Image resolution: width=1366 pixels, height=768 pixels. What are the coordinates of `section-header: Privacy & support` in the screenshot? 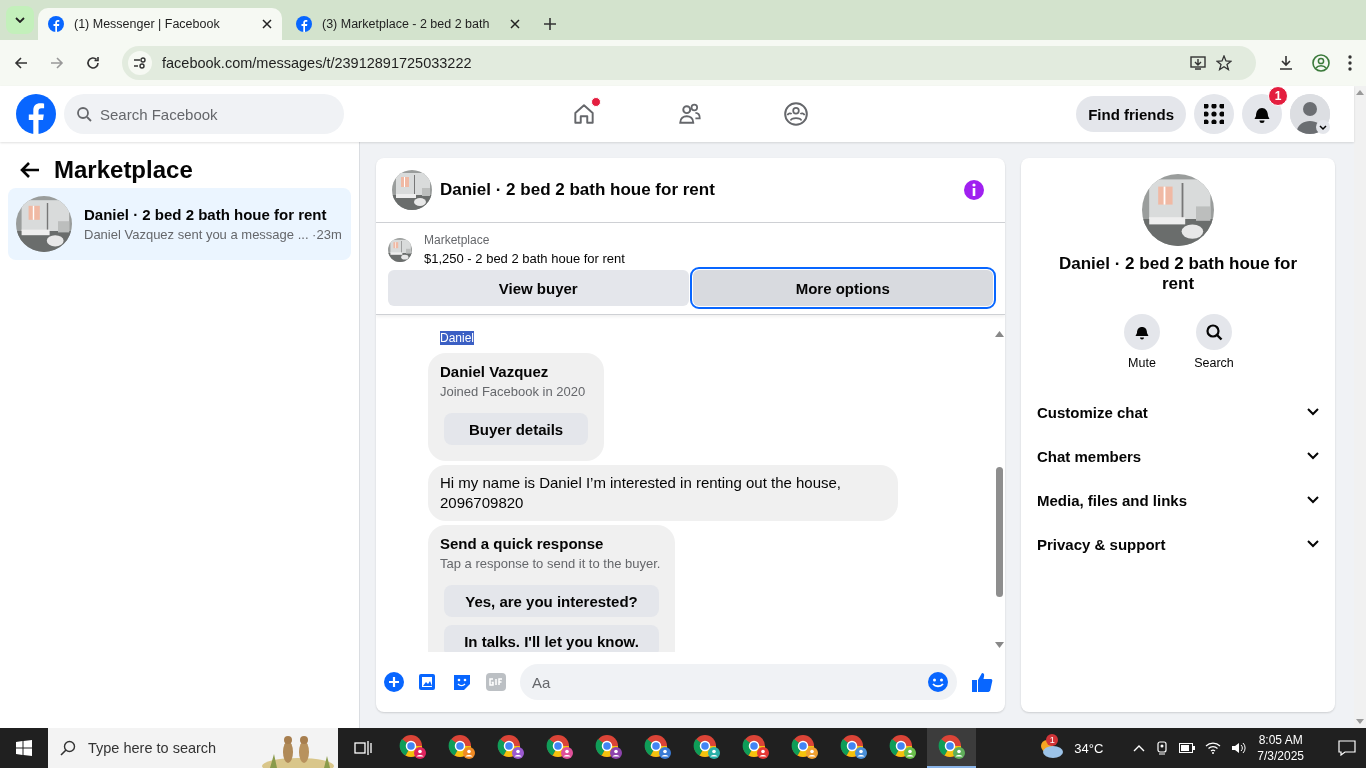 It's located at (1178, 544).